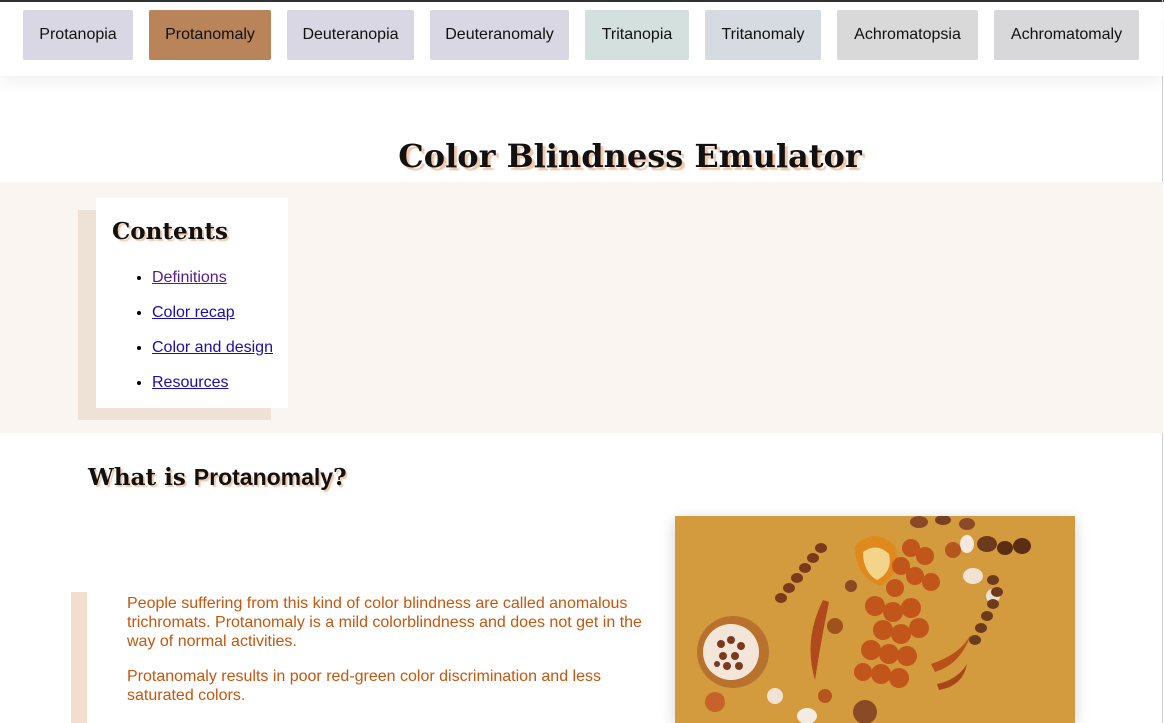 The width and height of the screenshot is (1164, 723). What do you see at coordinates (193, 312) in the screenshot?
I see `toc-link-color-recap: Color recap` at bounding box center [193, 312].